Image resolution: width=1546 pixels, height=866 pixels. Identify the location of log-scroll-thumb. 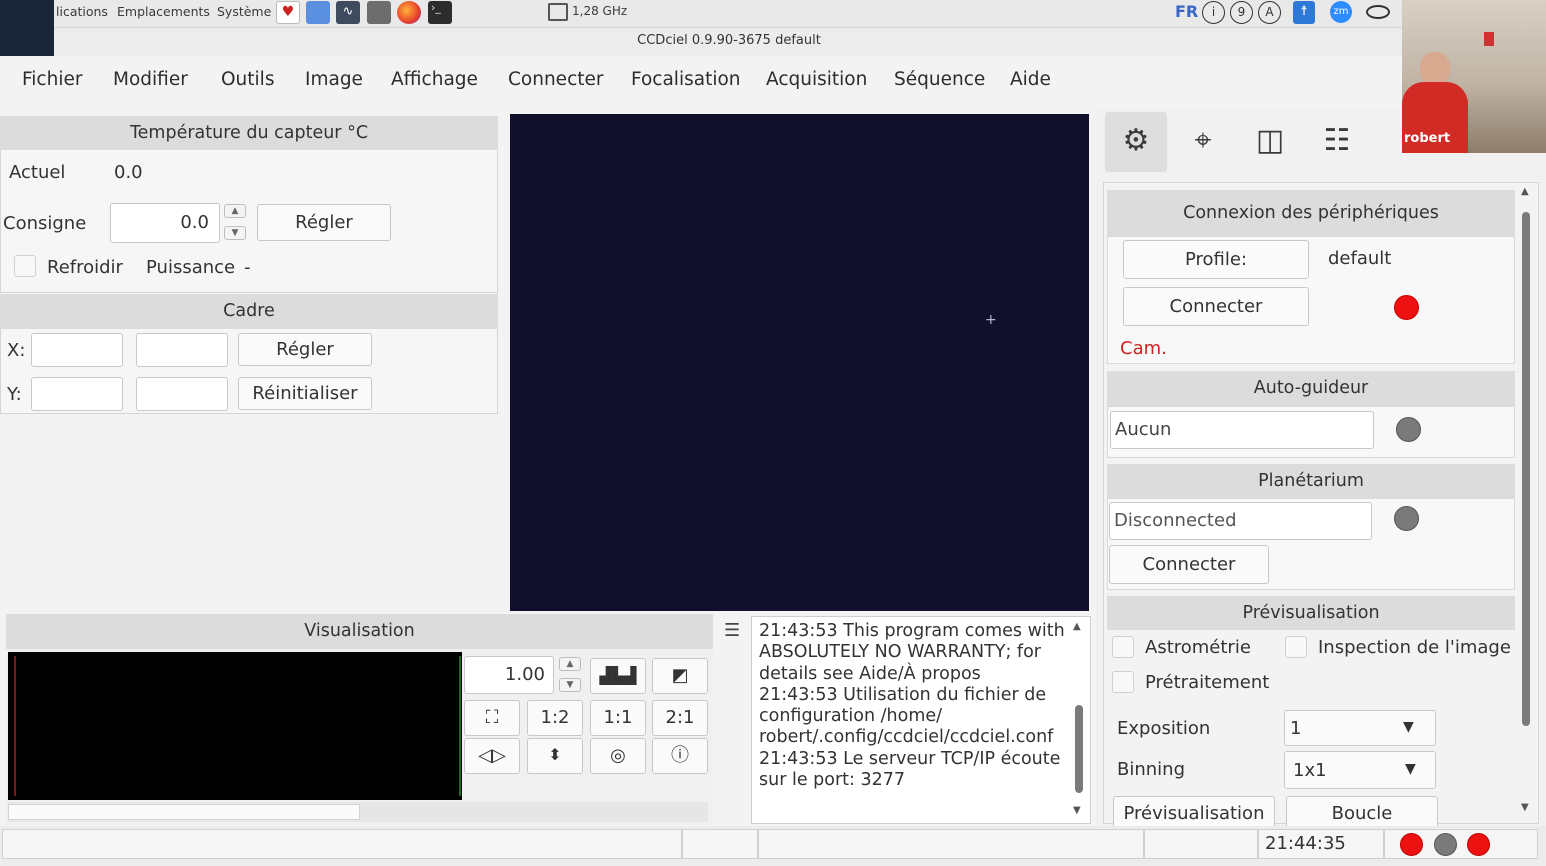
(1079, 749).